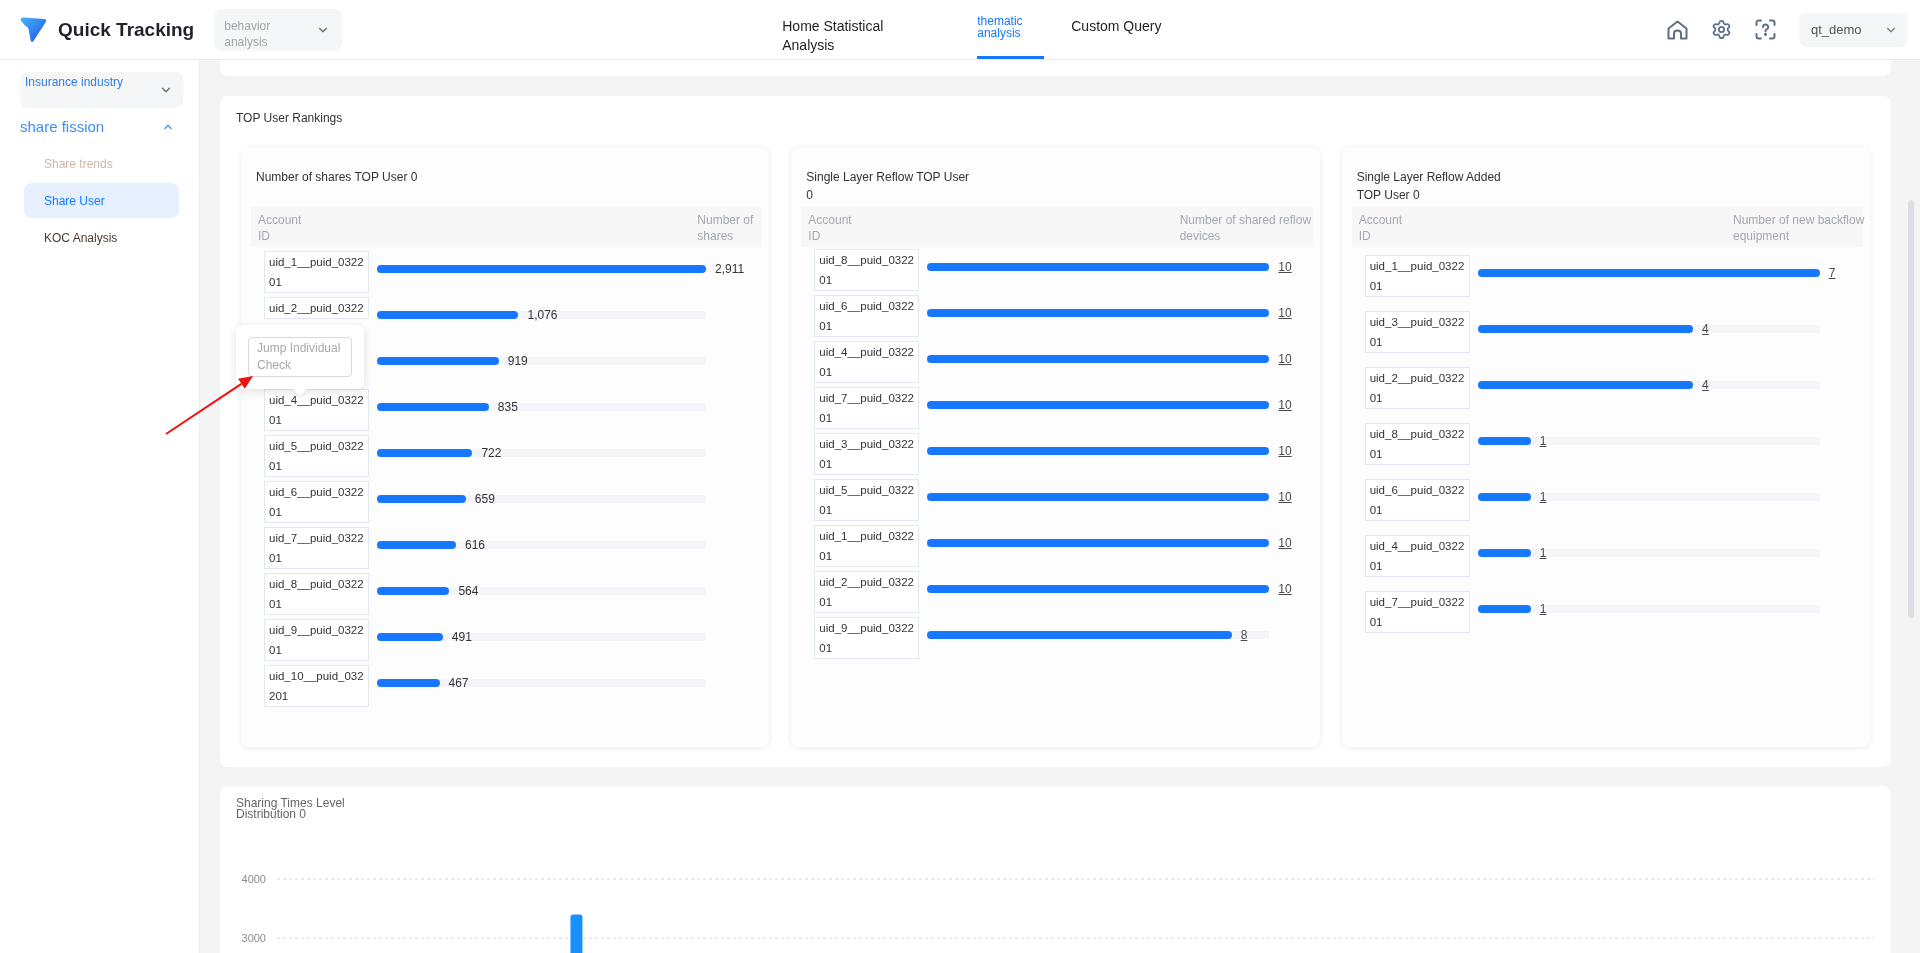  What do you see at coordinates (1799, 228) in the screenshot?
I see `column-header: Number of new backflow equipment` at bounding box center [1799, 228].